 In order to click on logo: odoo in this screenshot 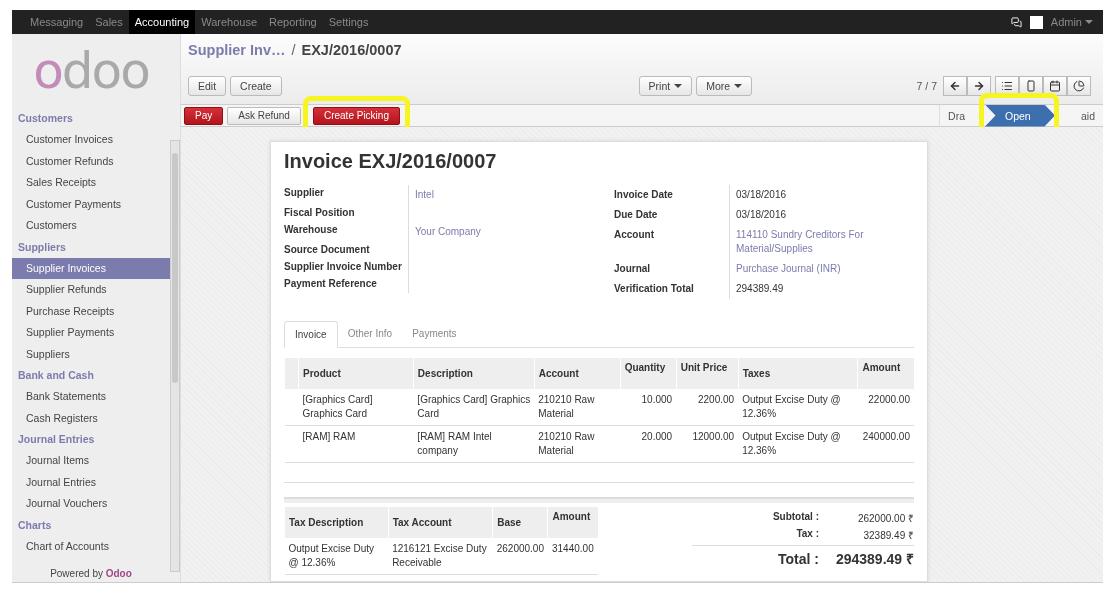, I will do `click(91, 71)`.